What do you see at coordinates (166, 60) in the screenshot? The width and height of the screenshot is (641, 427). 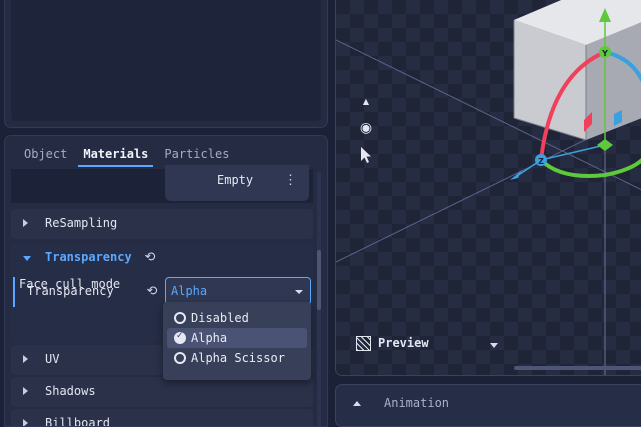 I see `scene-tree-area` at bounding box center [166, 60].